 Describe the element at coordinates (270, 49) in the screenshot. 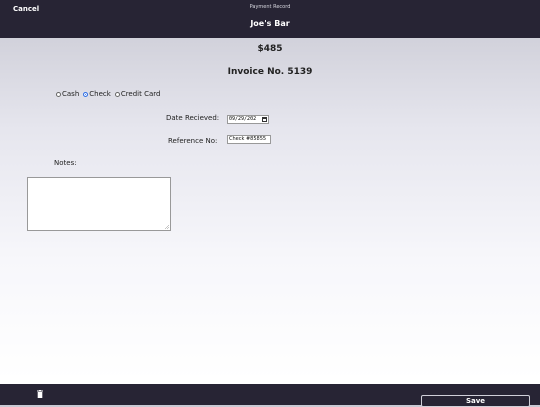

I see `payment-amount: $485` at that location.